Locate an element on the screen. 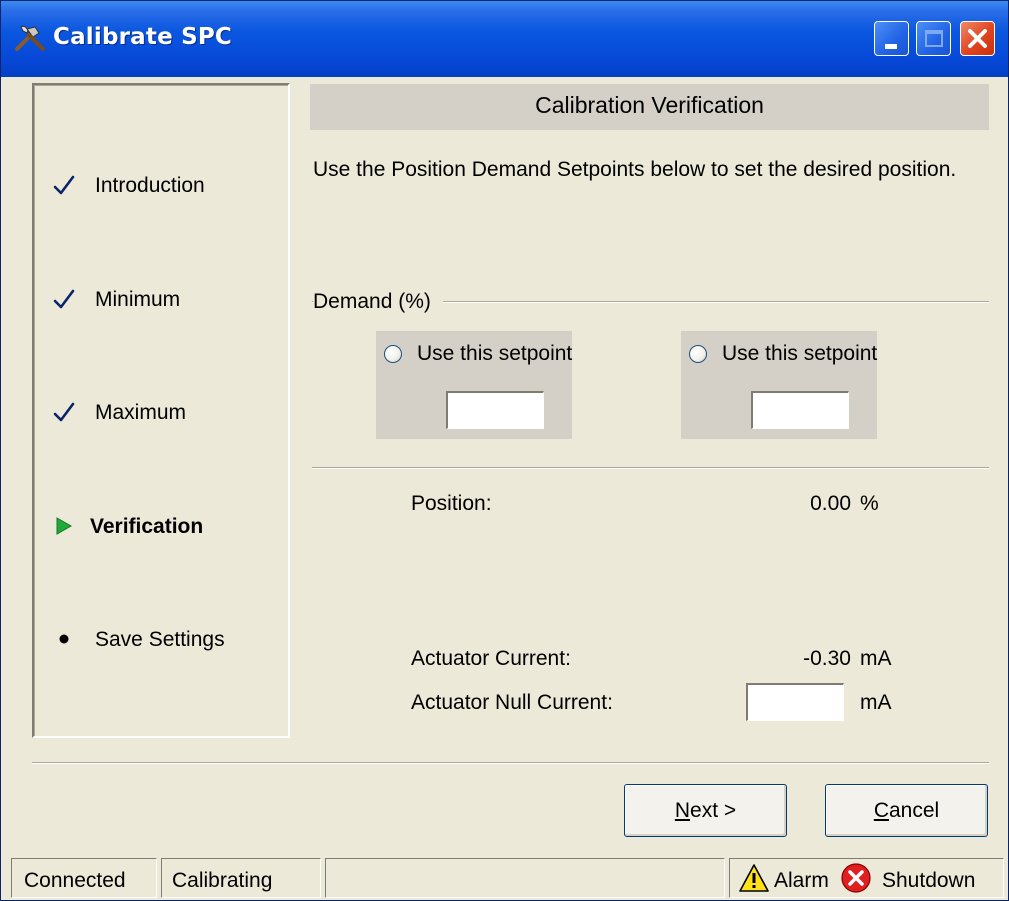  actuator-current-value: -0.30 is located at coordinates (827, 658).